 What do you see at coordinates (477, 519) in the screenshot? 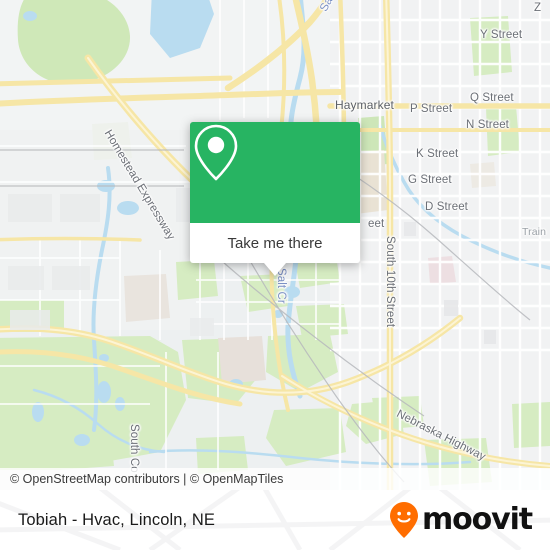
I see `moovit-wordmark: moovit` at bounding box center [477, 519].